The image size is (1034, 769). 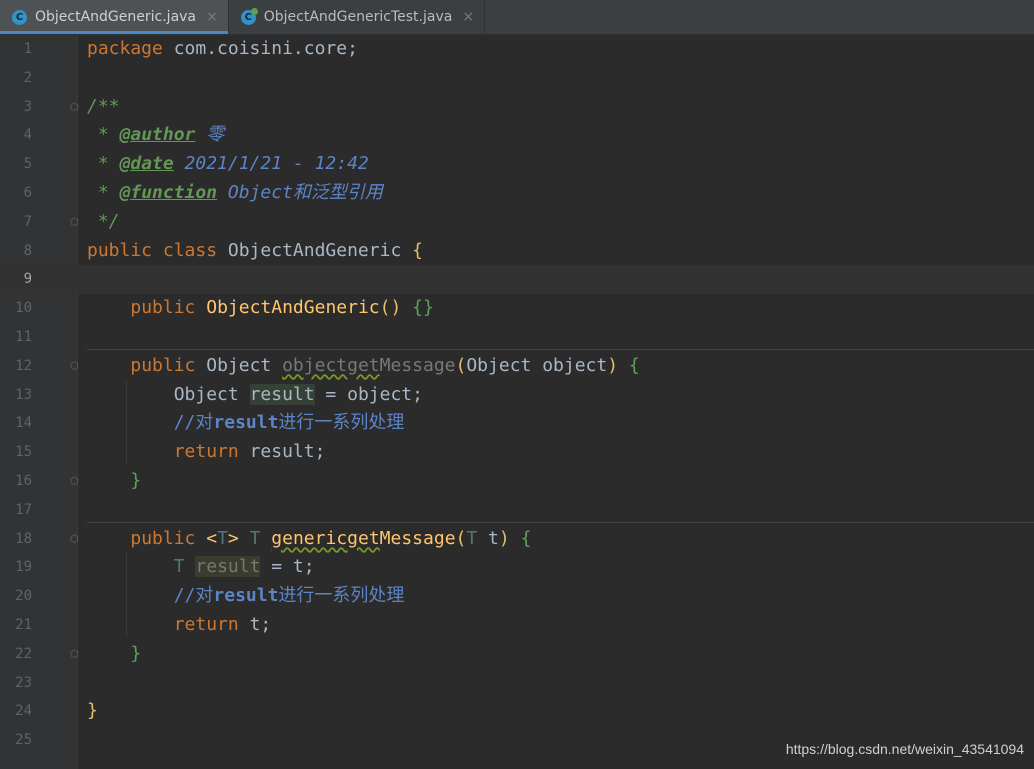 I want to click on doc-tag: @date, so click(x=146, y=164).